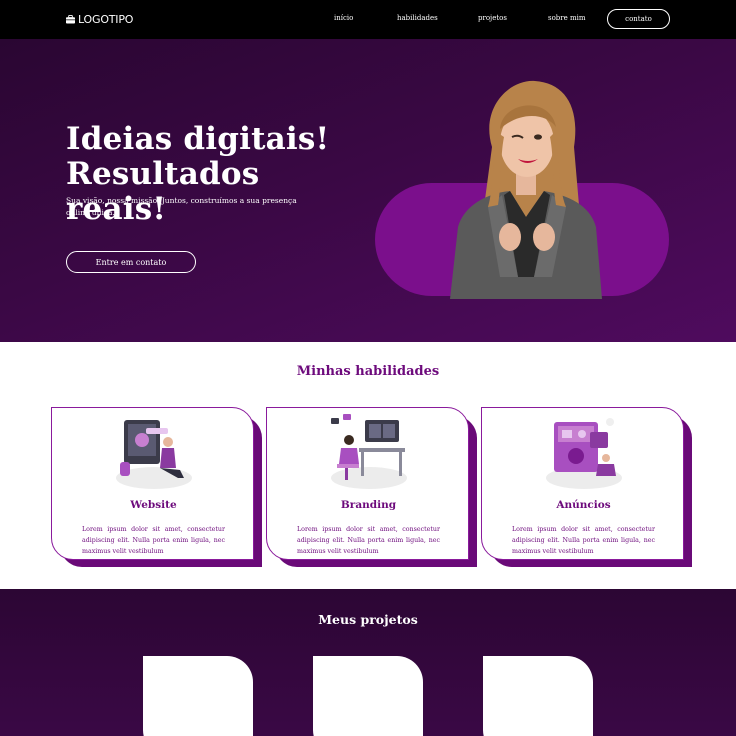 This screenshot has width=736, height=736. Describe the element at coordinates (567, 18) in the screenshot. I see `nav-link-sobre-mim: sobre mim` at that location.